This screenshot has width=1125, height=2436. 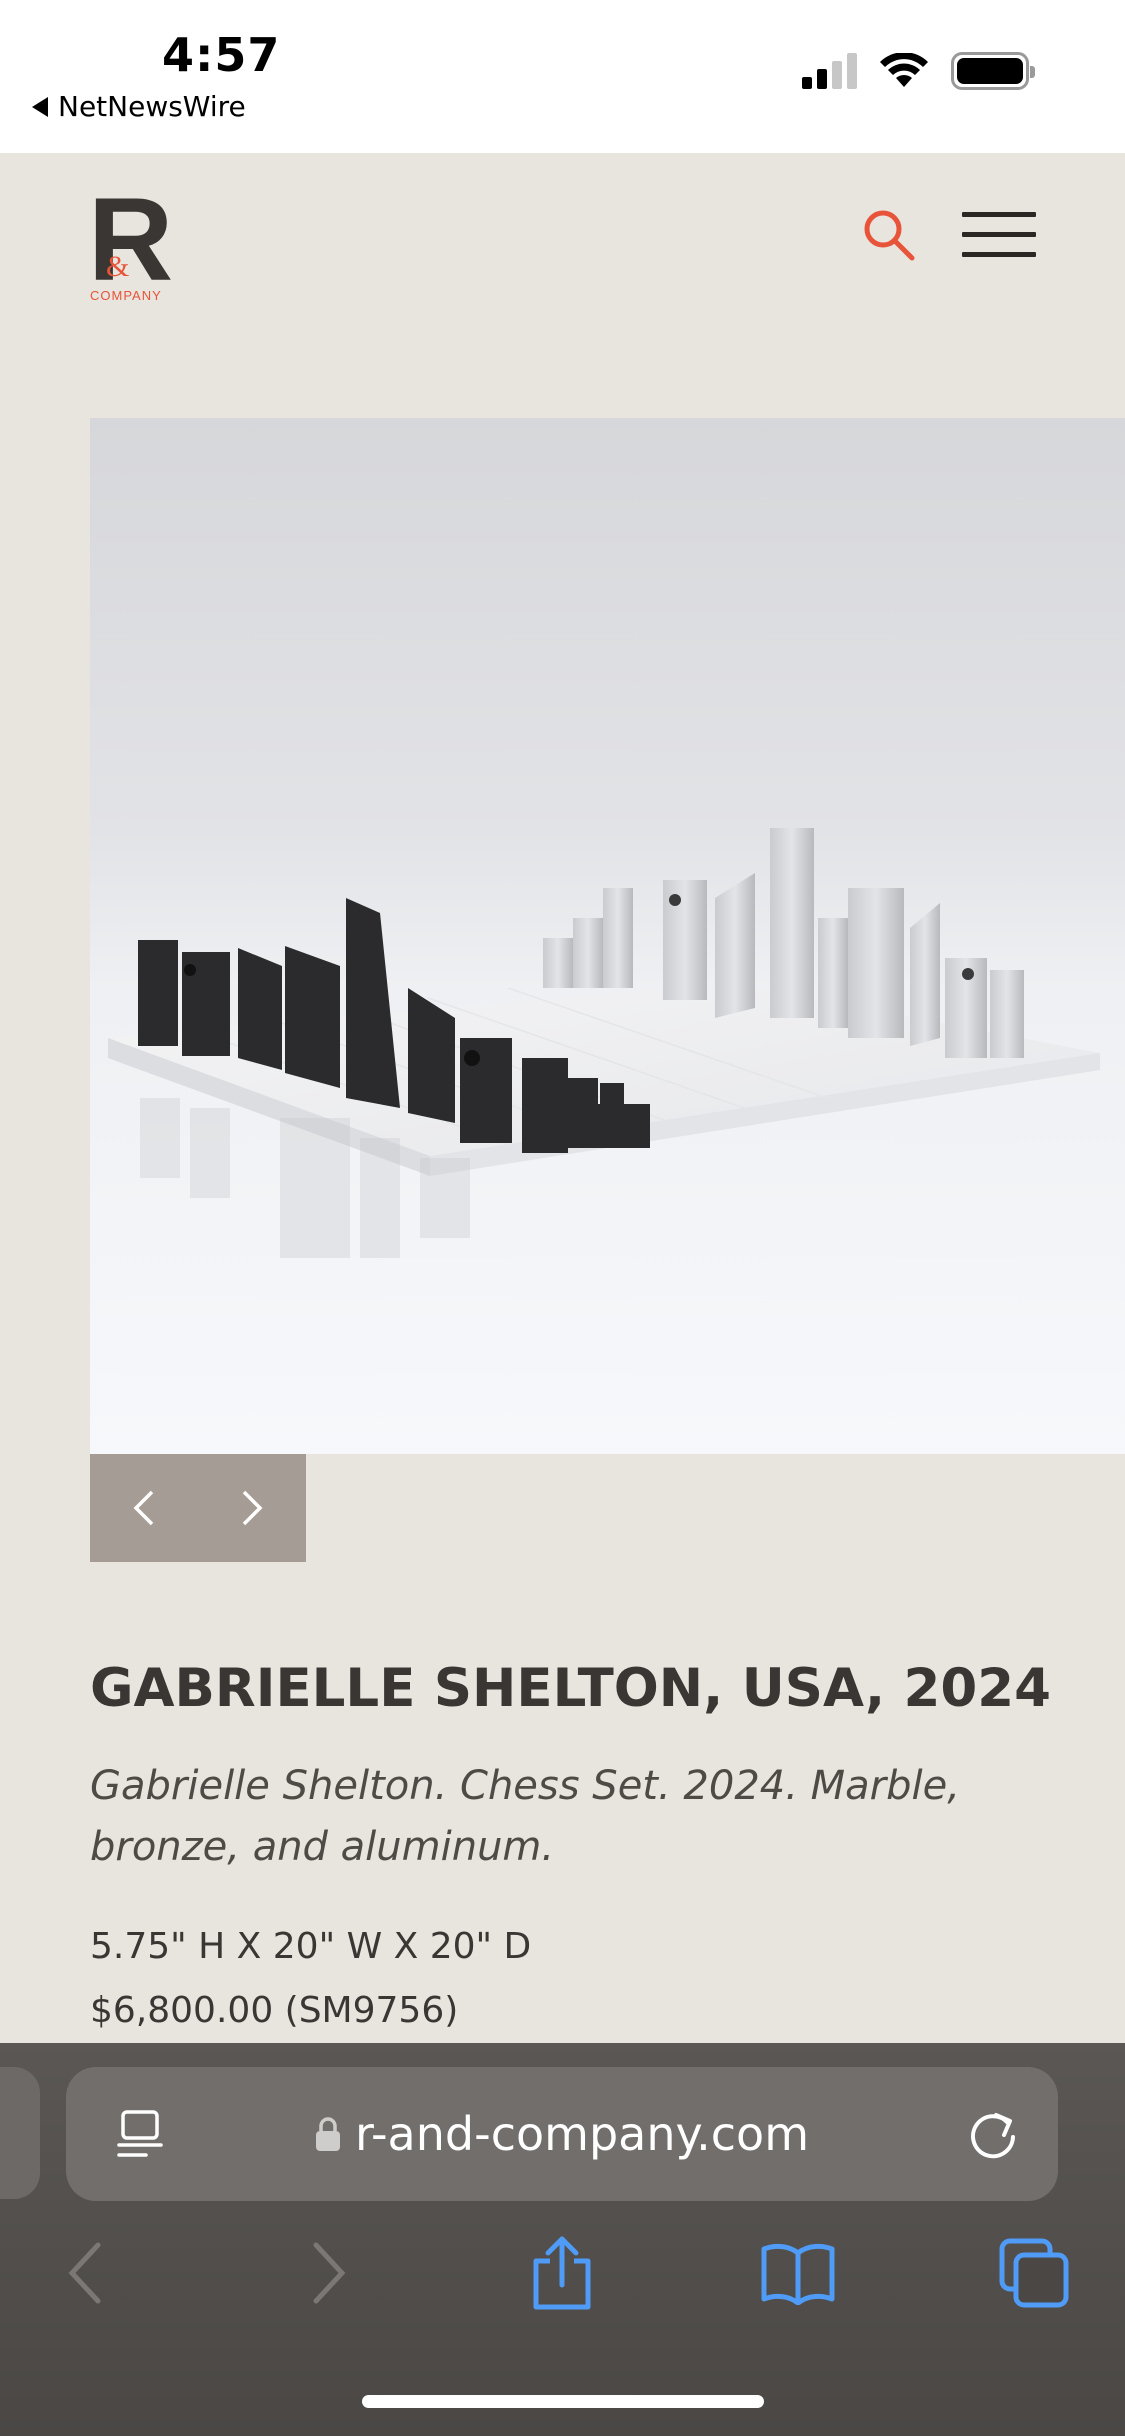 I want to click on share-icon, so click(x=562, y=2273).